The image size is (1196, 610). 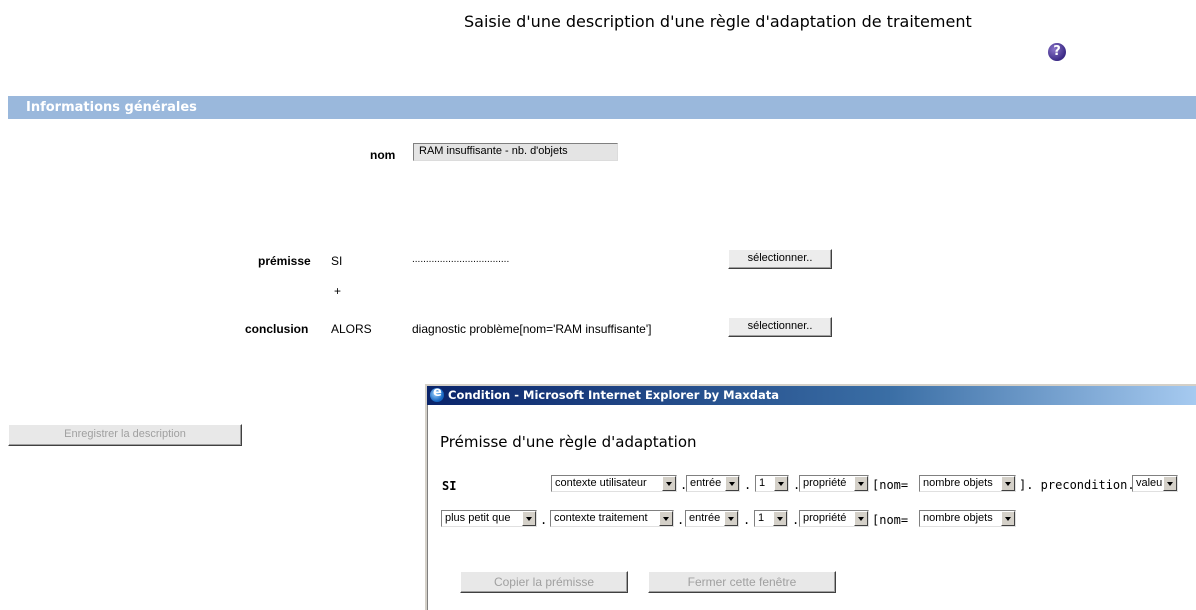 I want to click on premisse-label: prémisse, so click(x=284, y=261).